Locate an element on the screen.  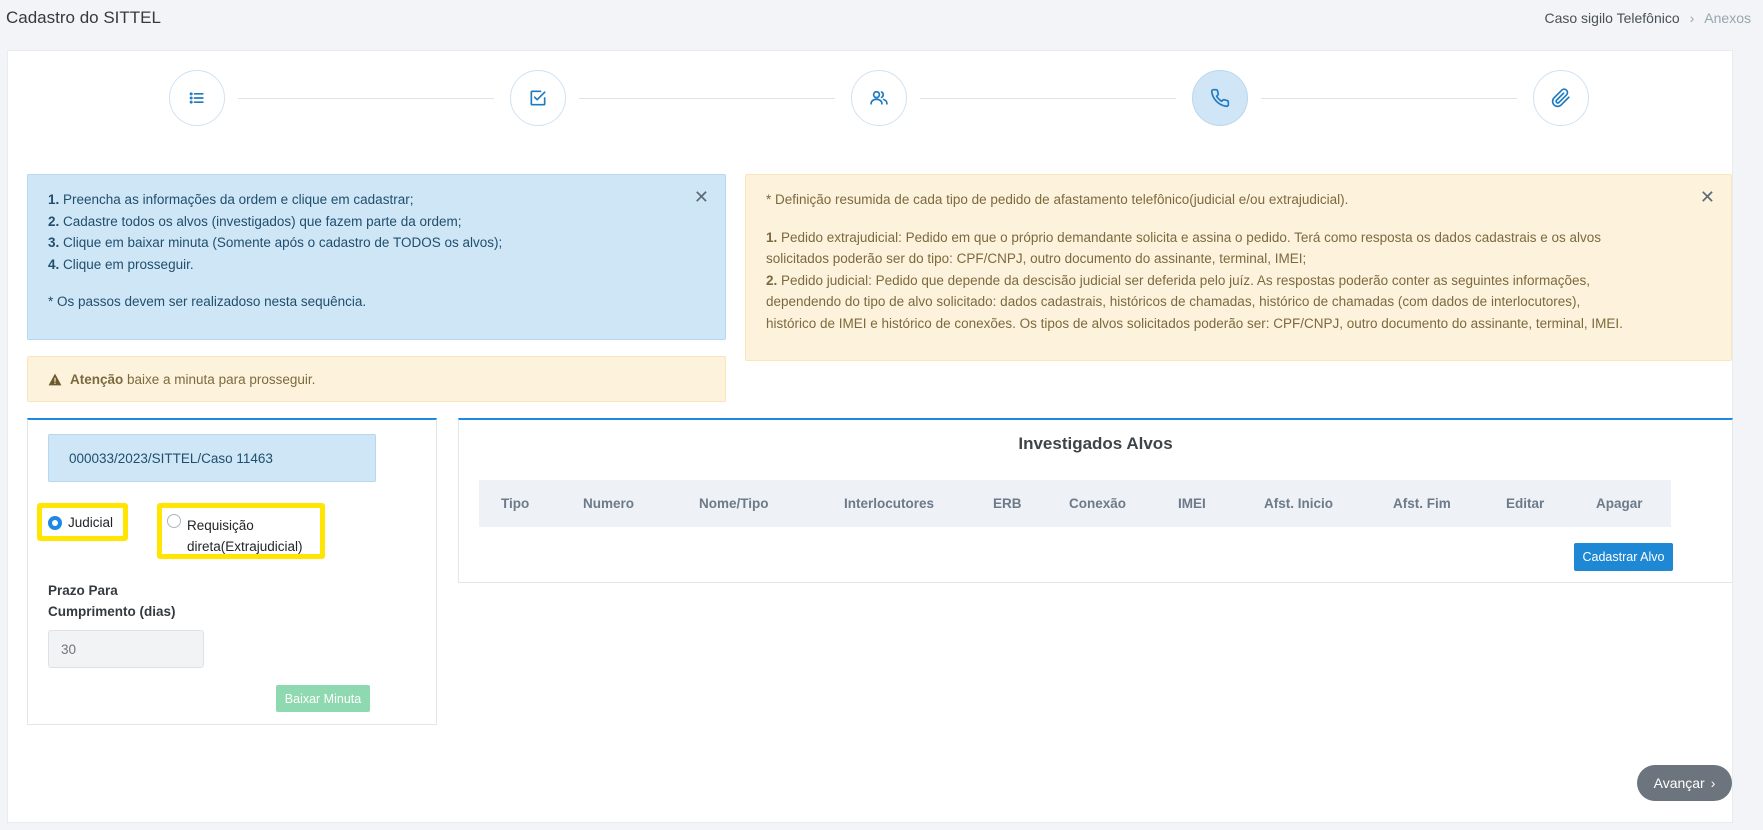
phone-icon is located at coordinates (1220, 98).